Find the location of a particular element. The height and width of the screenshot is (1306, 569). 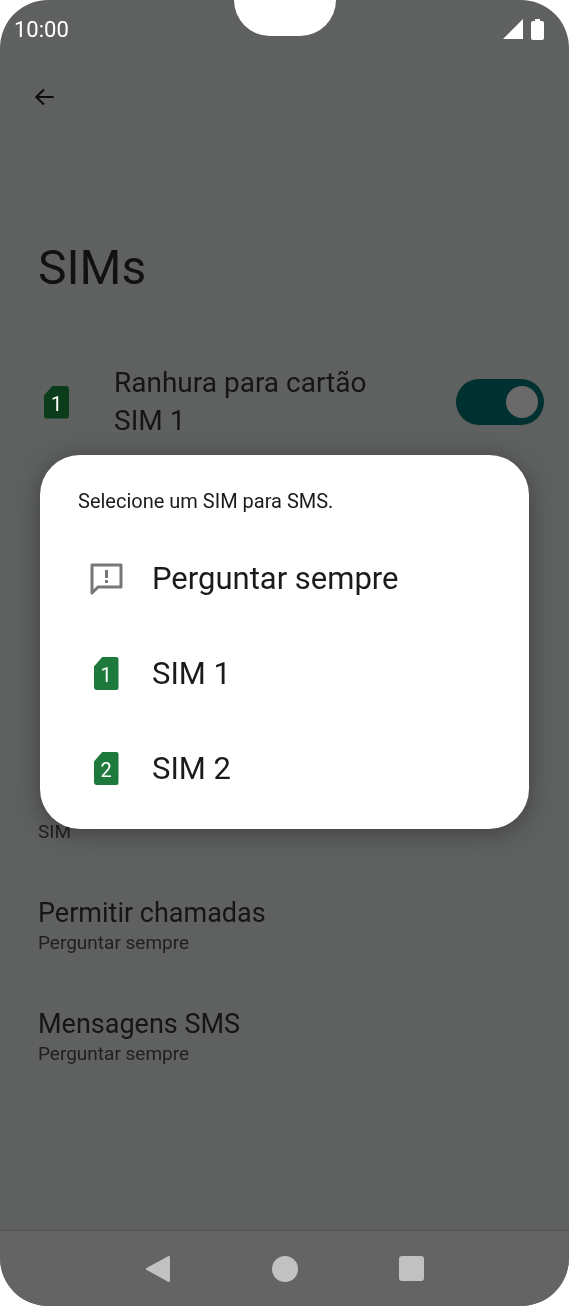

dialog-option: 1 SIM 1 is located at coordinates (284, 673).